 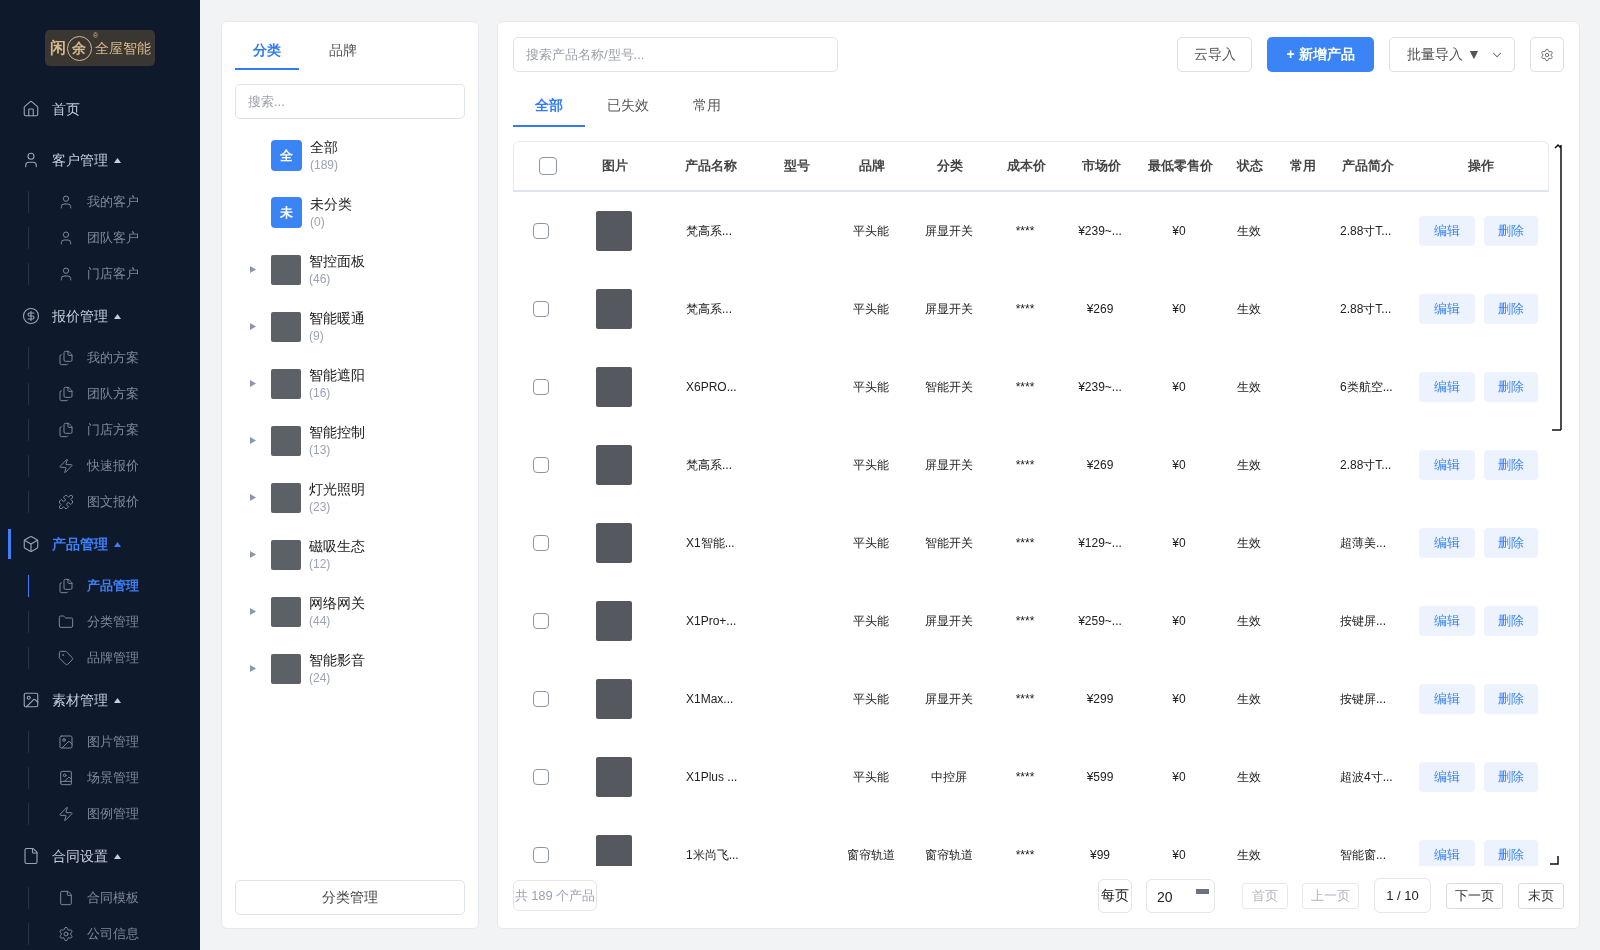 I want to click on nav-subitem: 图例管理, so click(x=110, y=814).